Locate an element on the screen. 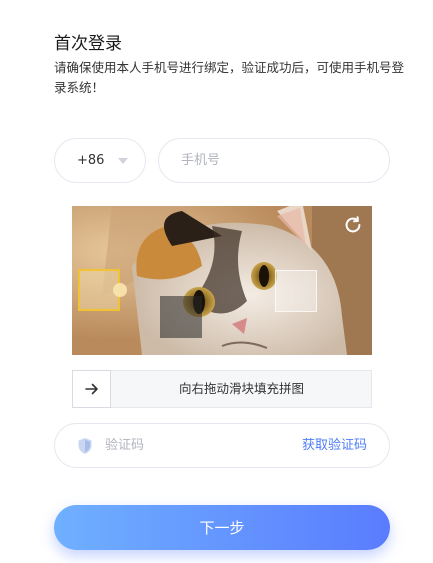 The height and width of the screenshot is (563, 433). next-button: 下一步 is located at coordinates (222, 527).